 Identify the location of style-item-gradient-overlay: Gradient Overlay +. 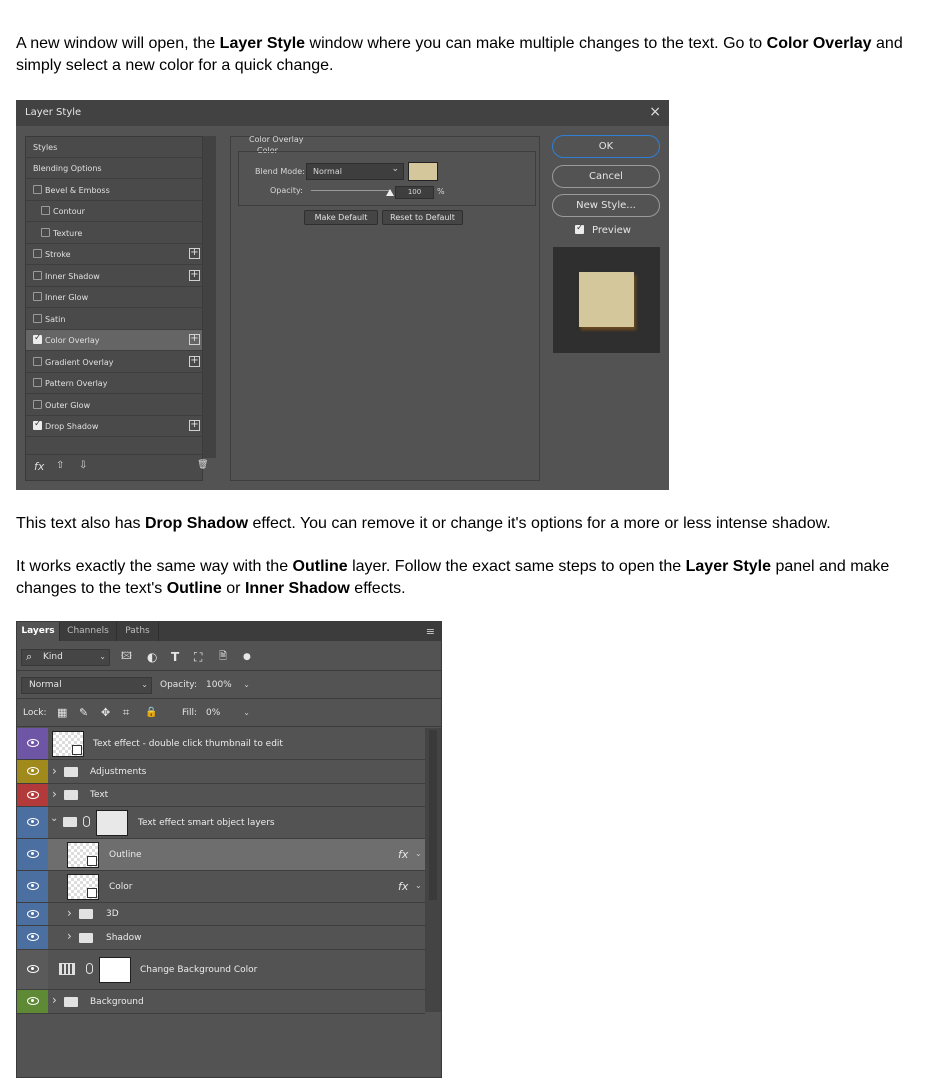
(114, 362).